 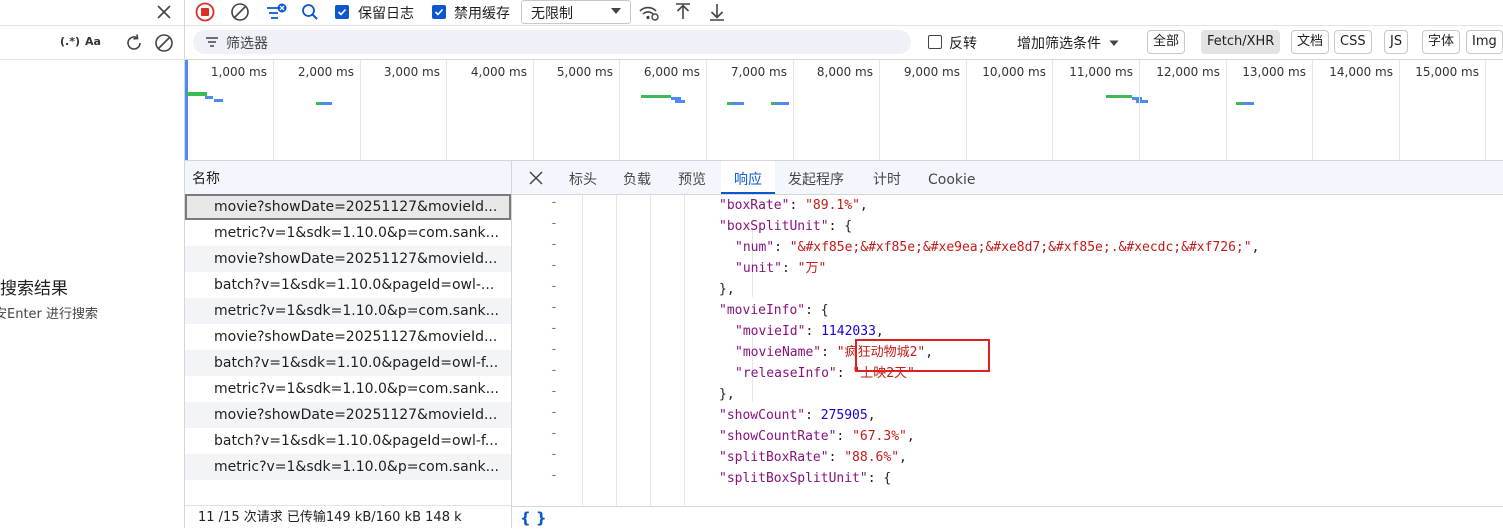 What do you see at coordinates (348, 178) in the screenshot?
I see `request-list-header: 名称` at bounding box center [348, 178].